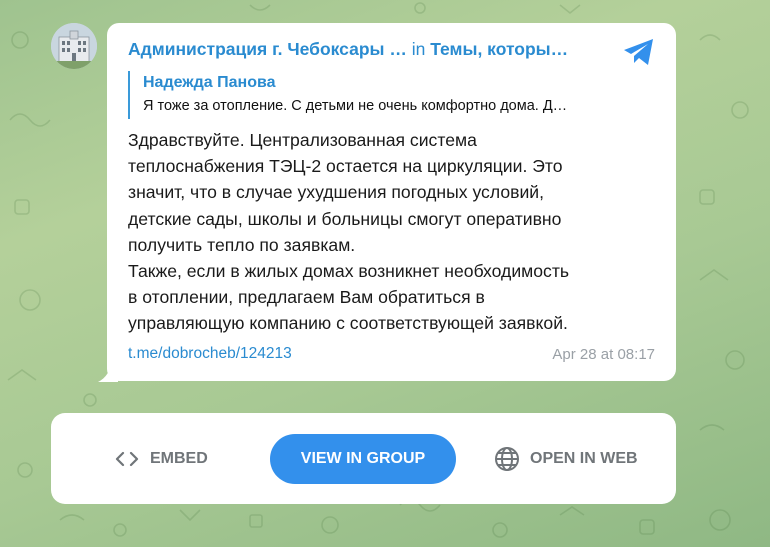  I want to click on view-in-group-label: VIEW IN GROUP, so click(363, 458).